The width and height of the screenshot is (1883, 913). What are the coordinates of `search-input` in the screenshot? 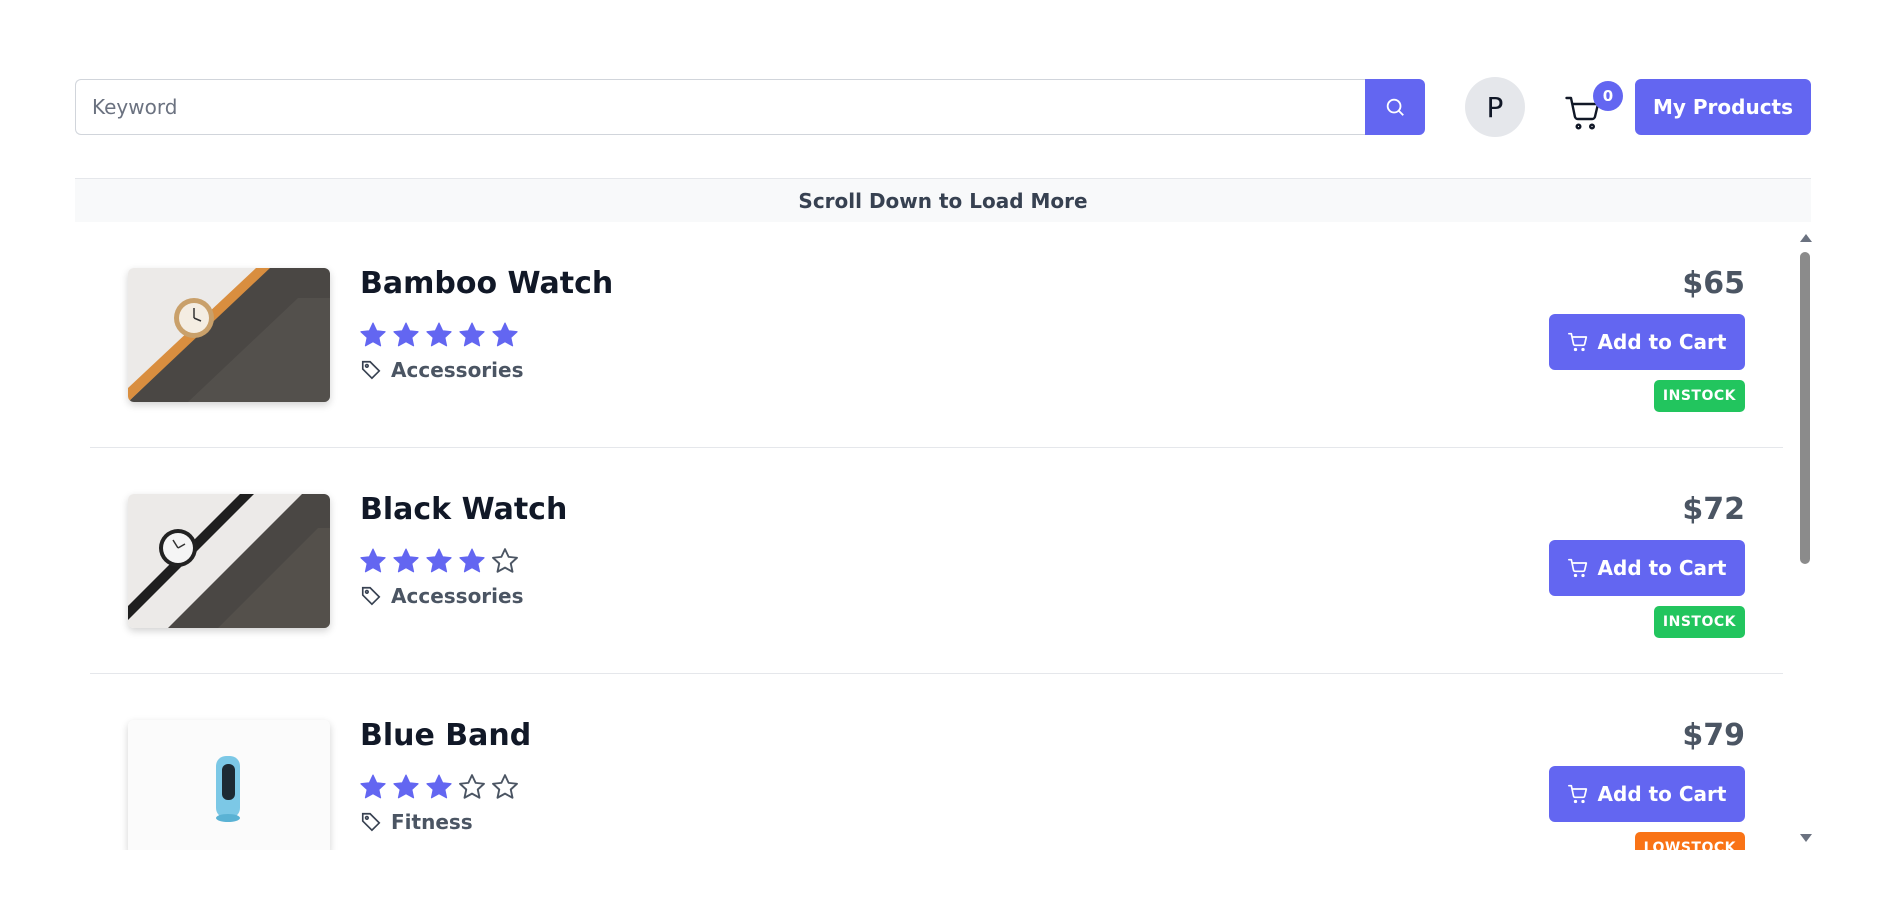 It's located at (720, 107).